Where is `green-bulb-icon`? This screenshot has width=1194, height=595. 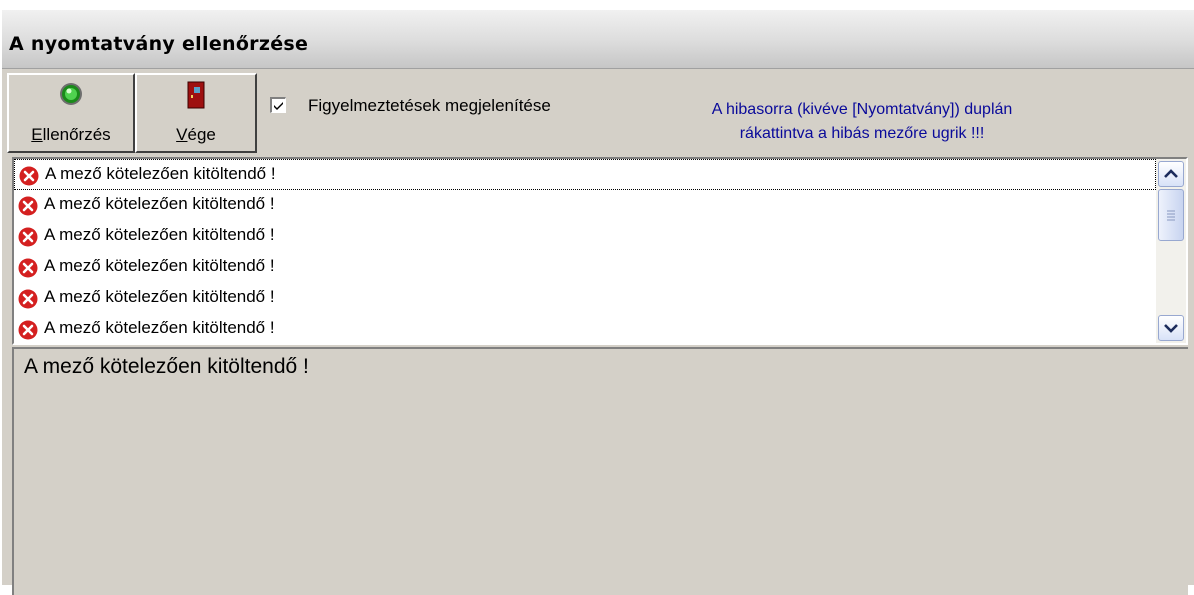
green-bulb-icon is located at coordinates (71, 96).